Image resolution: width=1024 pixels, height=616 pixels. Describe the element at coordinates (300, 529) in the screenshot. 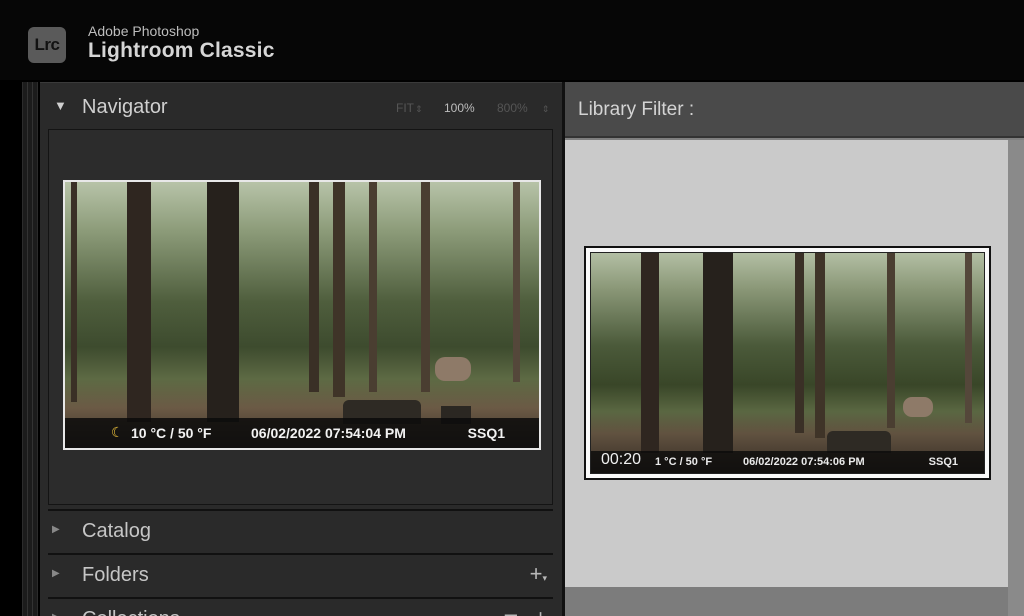

I see `catalog-section: ▶ Catalog` at that location.